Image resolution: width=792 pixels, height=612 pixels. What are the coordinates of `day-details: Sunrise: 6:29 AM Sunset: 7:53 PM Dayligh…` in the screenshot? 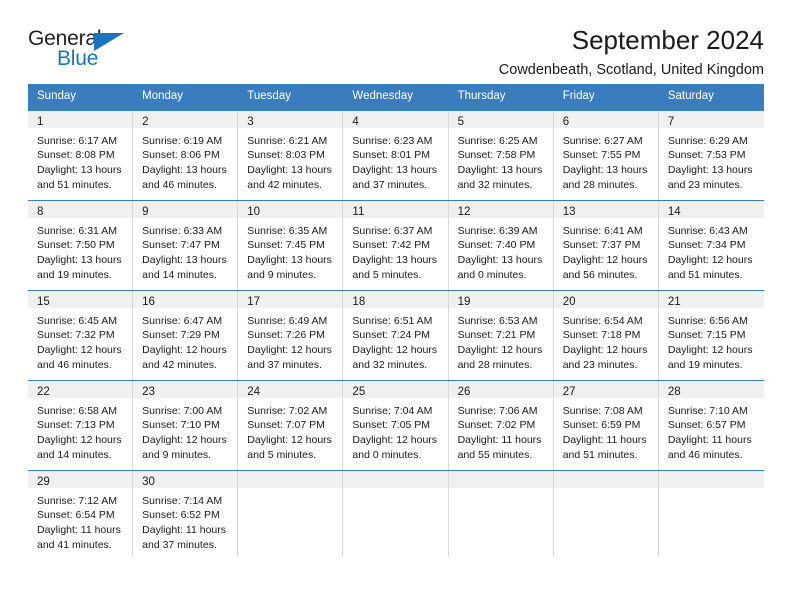 It's located at (711, 160).